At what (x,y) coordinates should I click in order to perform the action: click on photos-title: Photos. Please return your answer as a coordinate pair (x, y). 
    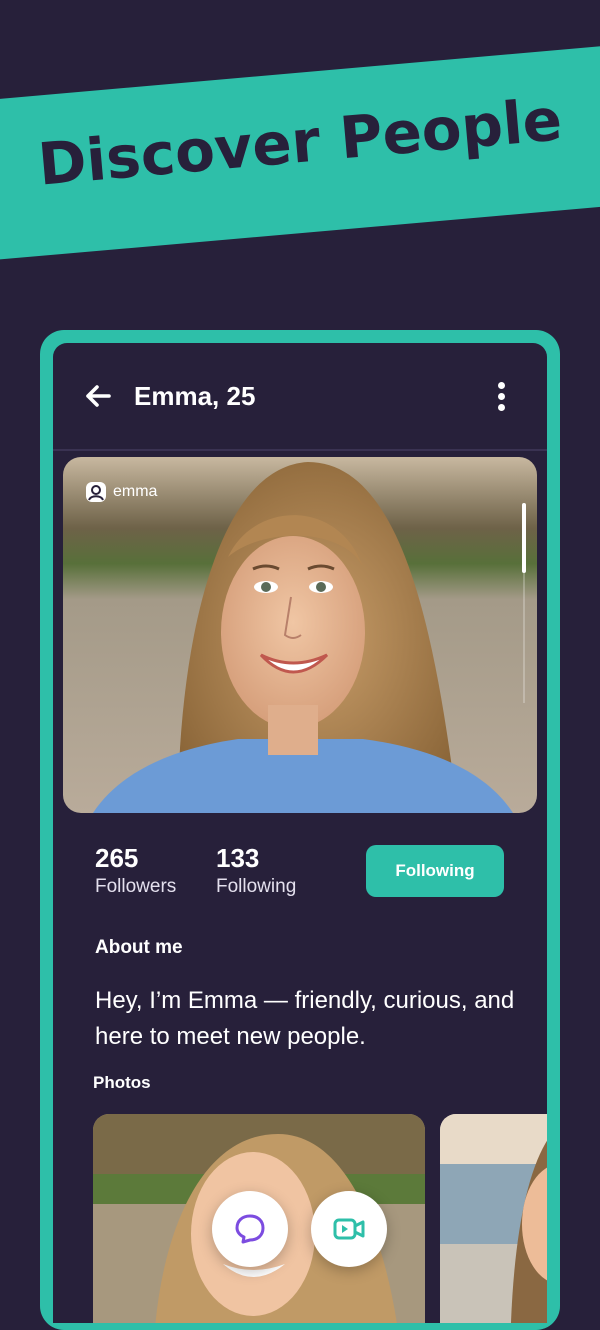
    Looking at the image, I should click on (122, 1082).